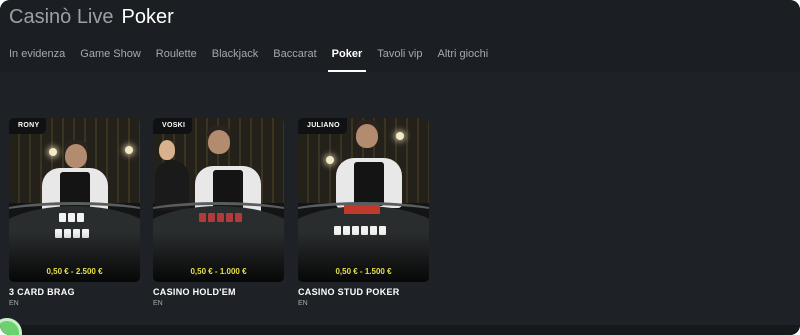 Image resolution: width=800 pixels, height=335 pixels. What do you see at coordinates (61, 17) in the screenshot?
I see `breadcrumb-casino-live: Casinò Live` at bounding box center [61, 17].